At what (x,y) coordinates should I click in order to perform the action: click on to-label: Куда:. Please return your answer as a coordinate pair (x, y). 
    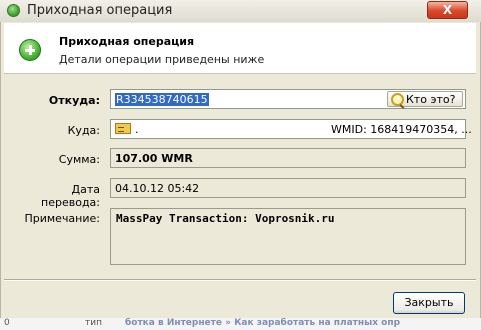
    Looking at the image, I should click on (83, 130).